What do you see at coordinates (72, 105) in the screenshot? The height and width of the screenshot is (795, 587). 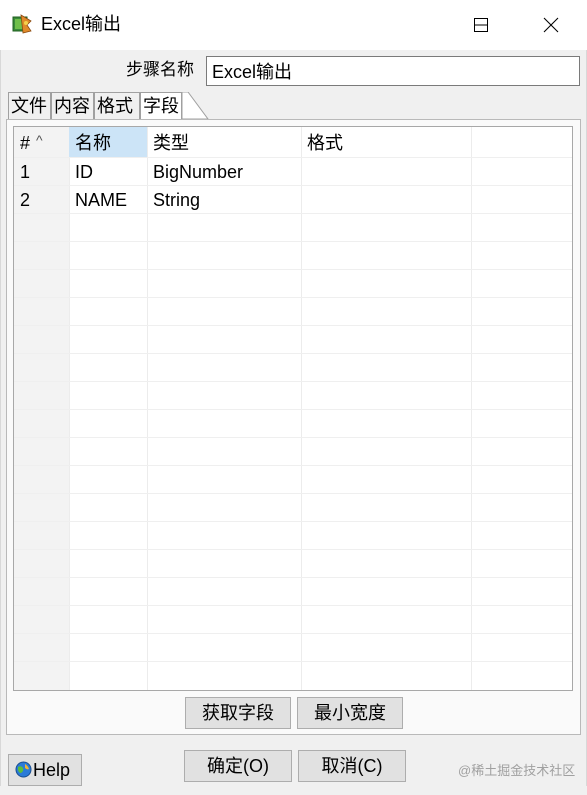 I see `tab-content: 内容` at bounding box center [72, 105].